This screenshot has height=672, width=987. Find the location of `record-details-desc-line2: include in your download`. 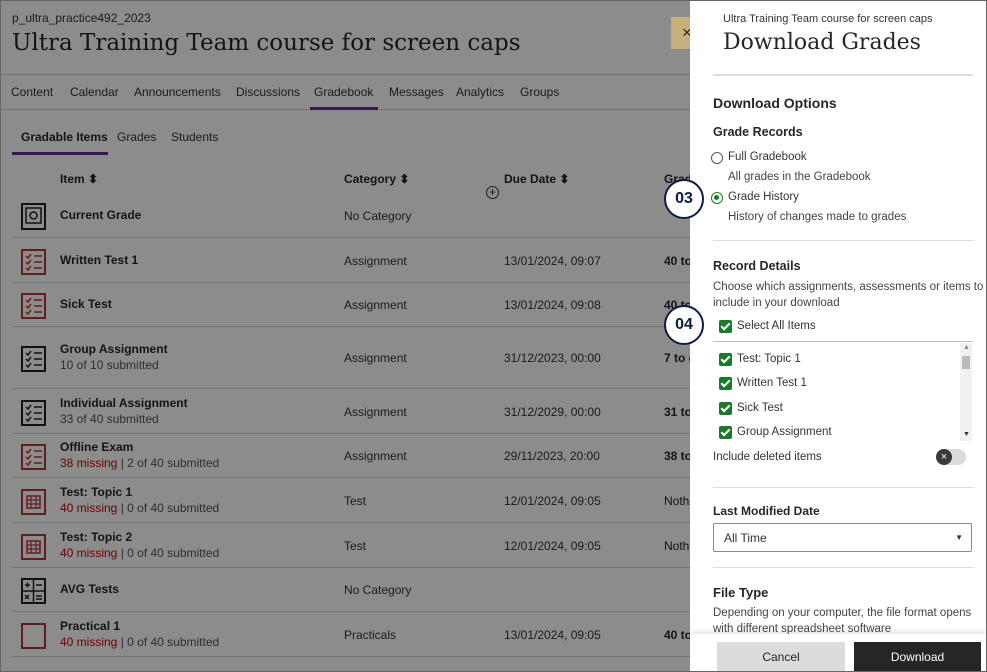

record-details-desc-line2: include in your download is located at coordinates (776, 303).